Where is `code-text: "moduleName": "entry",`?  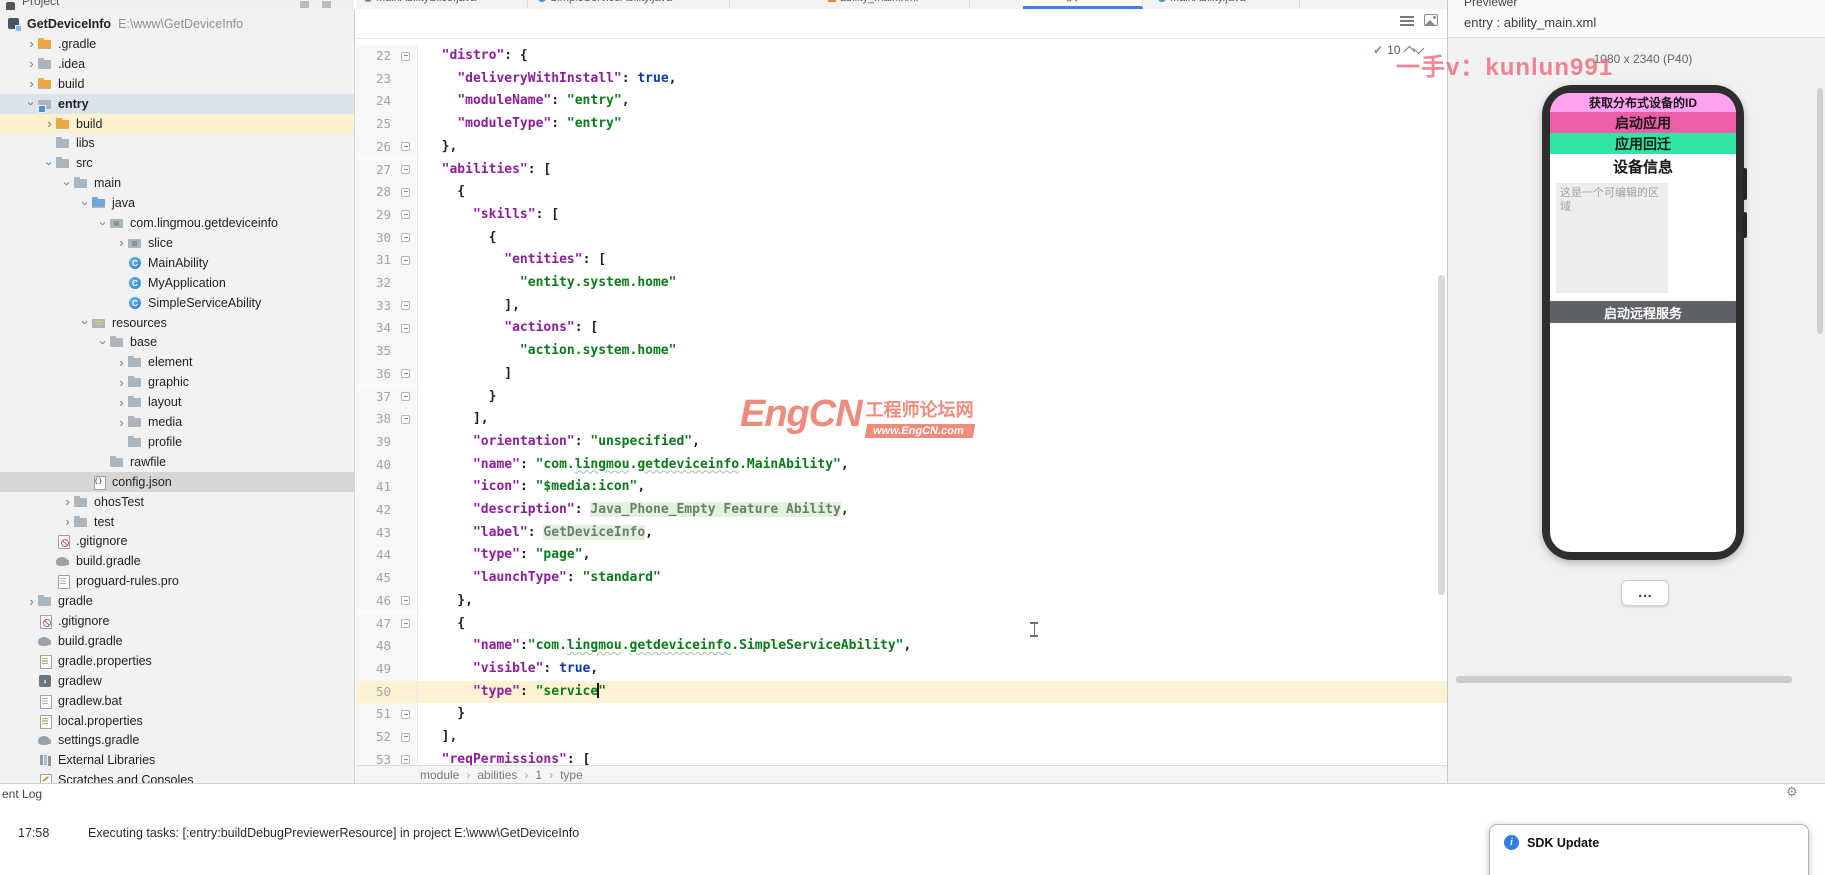 code-text: "moduleName": "entry", is located at coordinates (932, 101).